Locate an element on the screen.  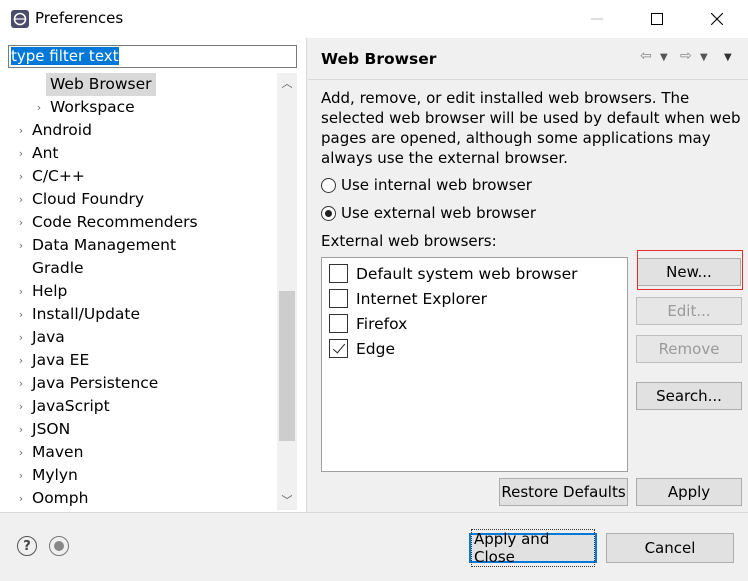
highlight-annotation is located at coordinates (690, 270).